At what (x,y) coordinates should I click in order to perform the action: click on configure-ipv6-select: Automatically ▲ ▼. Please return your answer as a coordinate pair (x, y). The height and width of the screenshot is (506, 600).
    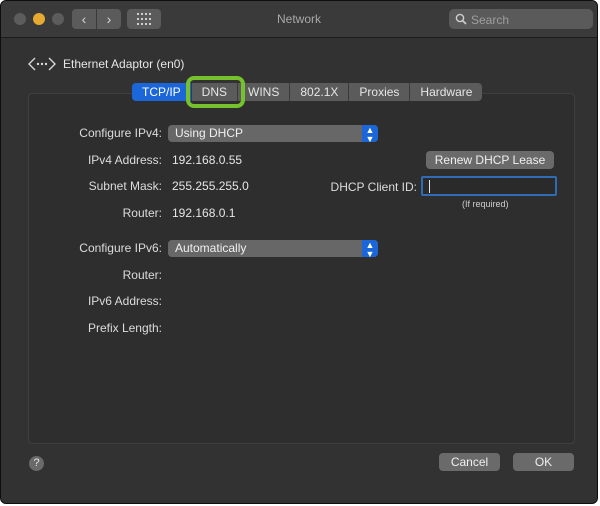
    Looking at the image, I should click on (273, 249).